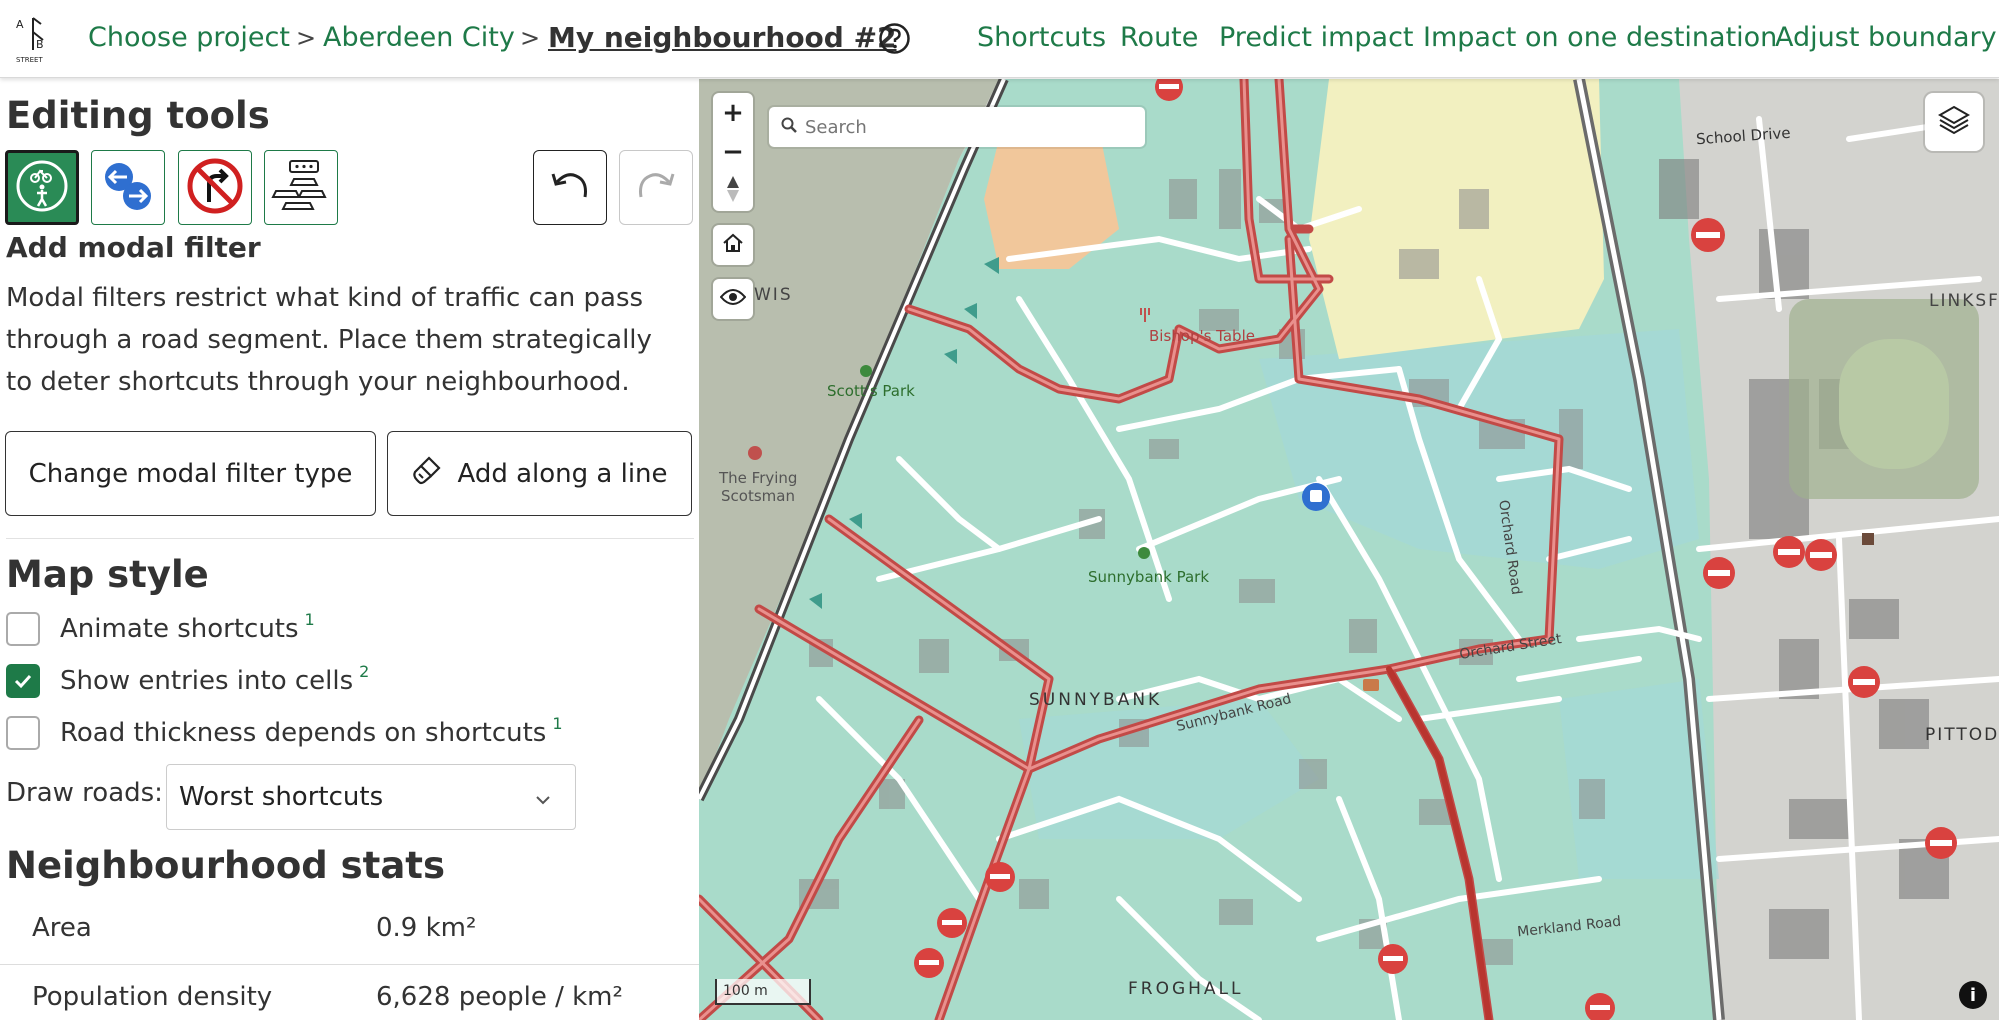 The image size is (1999, 1020). I want to click on map-label-frying-scotsman: Scotsman, so click(758, 496).